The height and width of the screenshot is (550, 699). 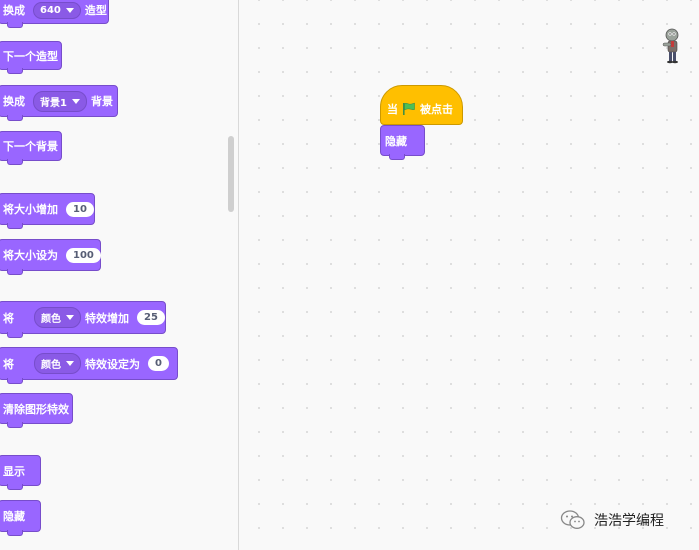 I want to click on change-size-block: 将大小增加 10, so click(x=47, y=211).